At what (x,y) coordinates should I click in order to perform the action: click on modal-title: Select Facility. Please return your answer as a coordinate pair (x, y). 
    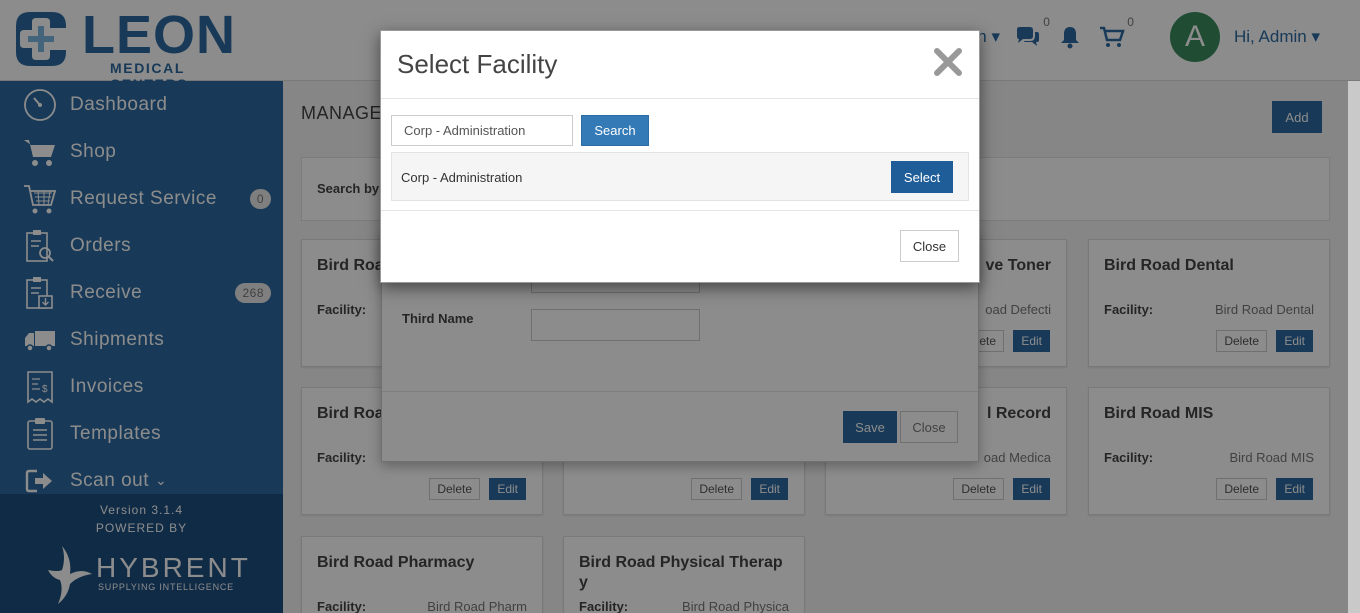
    Looking at the image, I should click on (477, 64).